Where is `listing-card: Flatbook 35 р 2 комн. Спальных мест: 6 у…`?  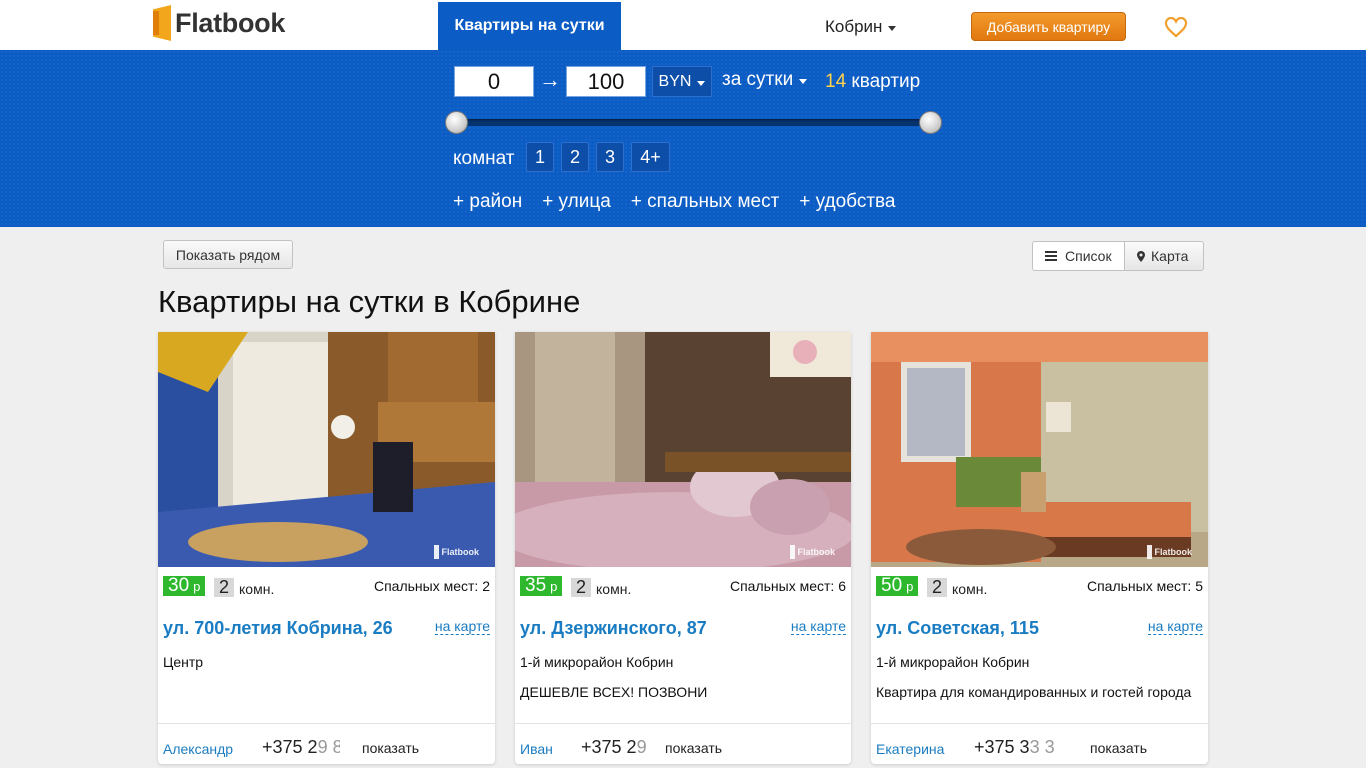
listing-card: Flatbook 35 р 2 комн. Спальных мест: 6 у… is located at coordinates (683, 548).